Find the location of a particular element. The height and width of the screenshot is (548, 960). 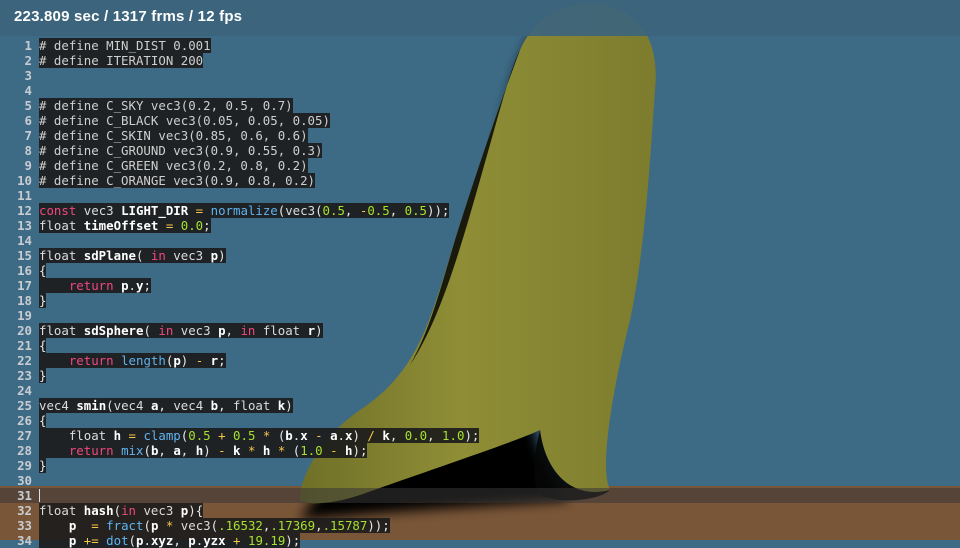

code-text: float sdPlane( in vec3 p) is located at coordinates (132, 255).